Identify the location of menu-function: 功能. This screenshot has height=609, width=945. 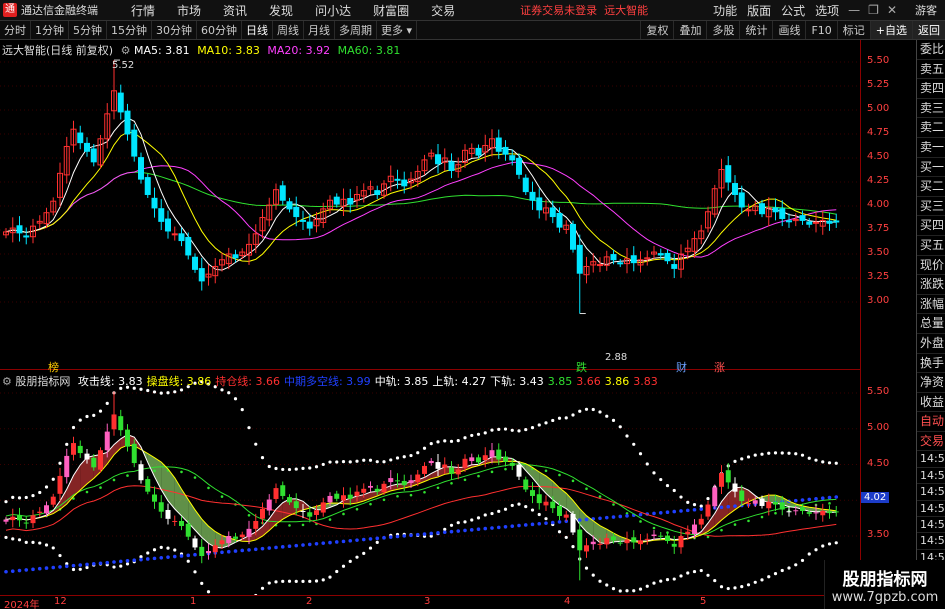
(725, 10).